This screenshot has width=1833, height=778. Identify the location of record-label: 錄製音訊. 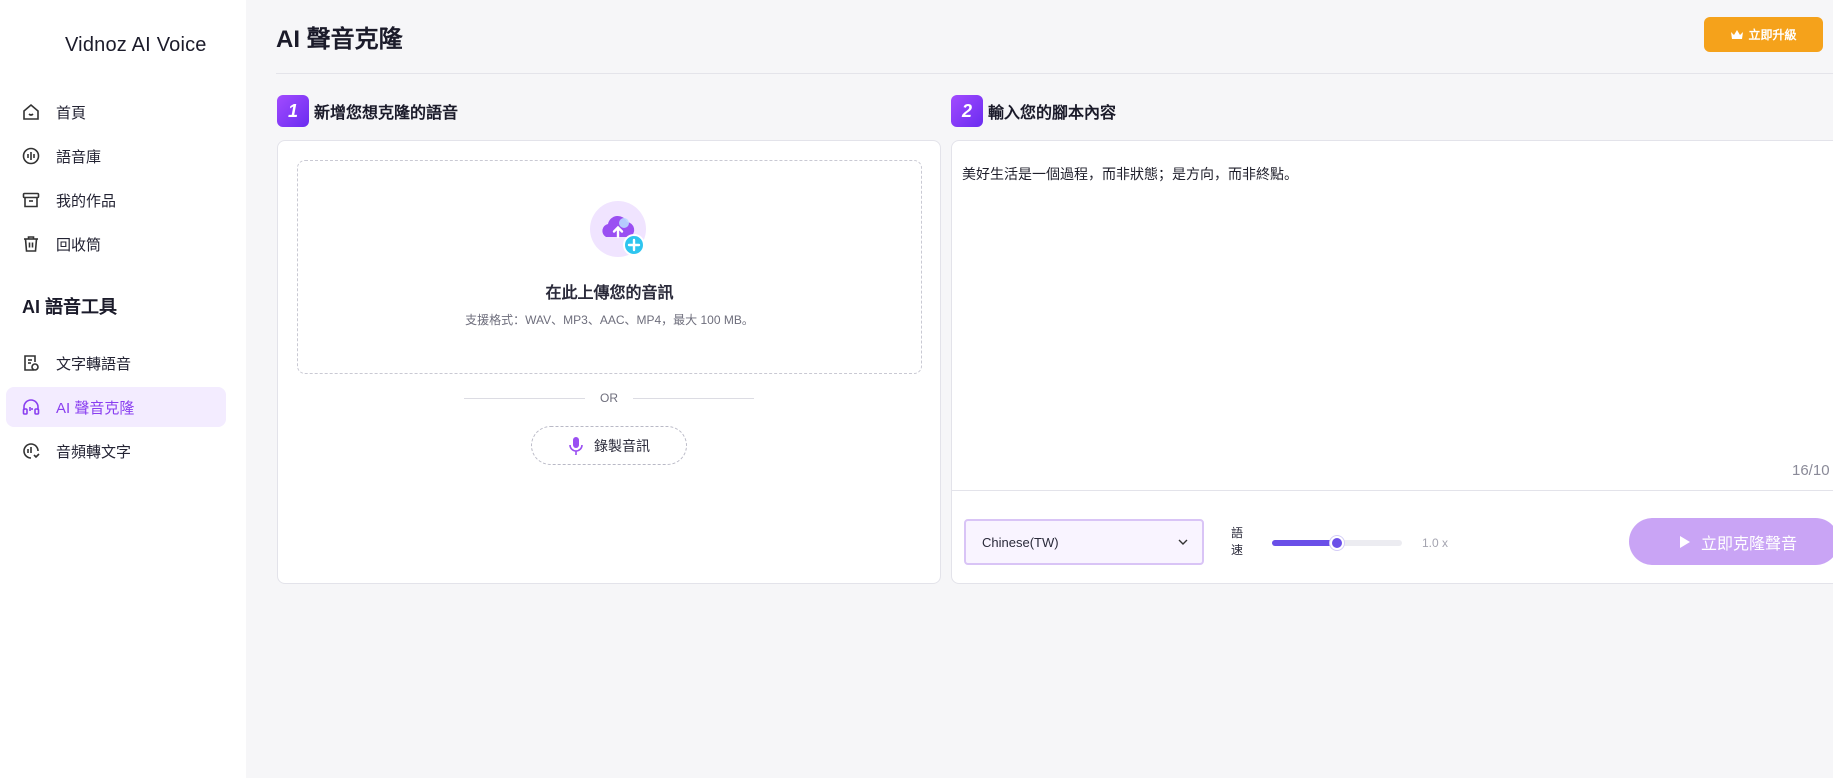
(622, 445).